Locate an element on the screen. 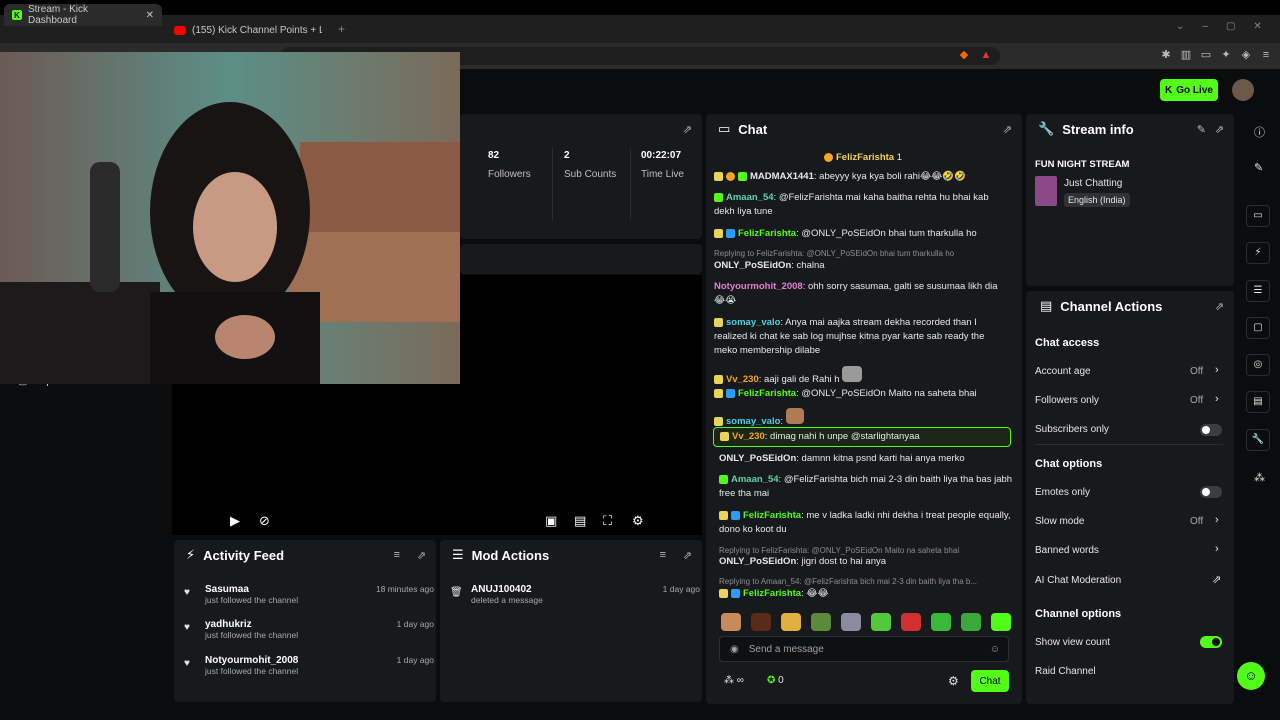 This screenshot has height=720, width=1280. channel-points: ✪ 0 is located at coordinates (775, 680).